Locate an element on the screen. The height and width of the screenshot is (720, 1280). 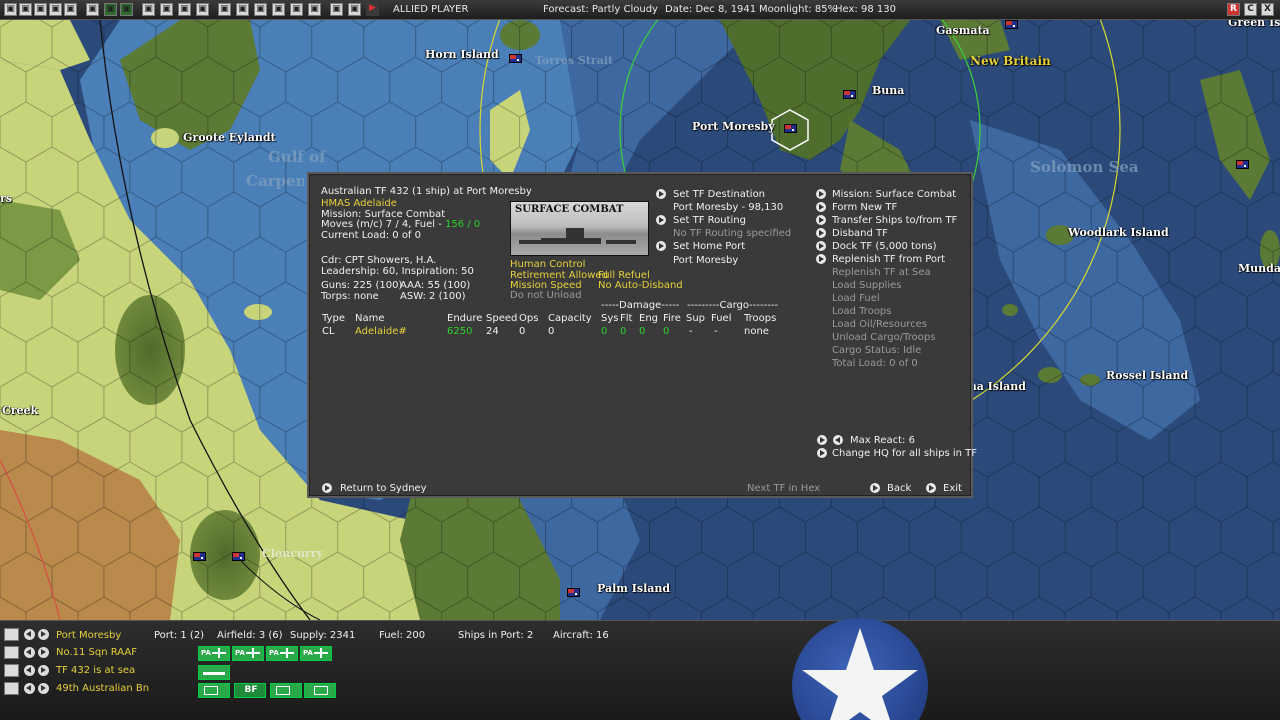
menu-item: Transfer Ships to/from TF is located at coordinates (894, 221).